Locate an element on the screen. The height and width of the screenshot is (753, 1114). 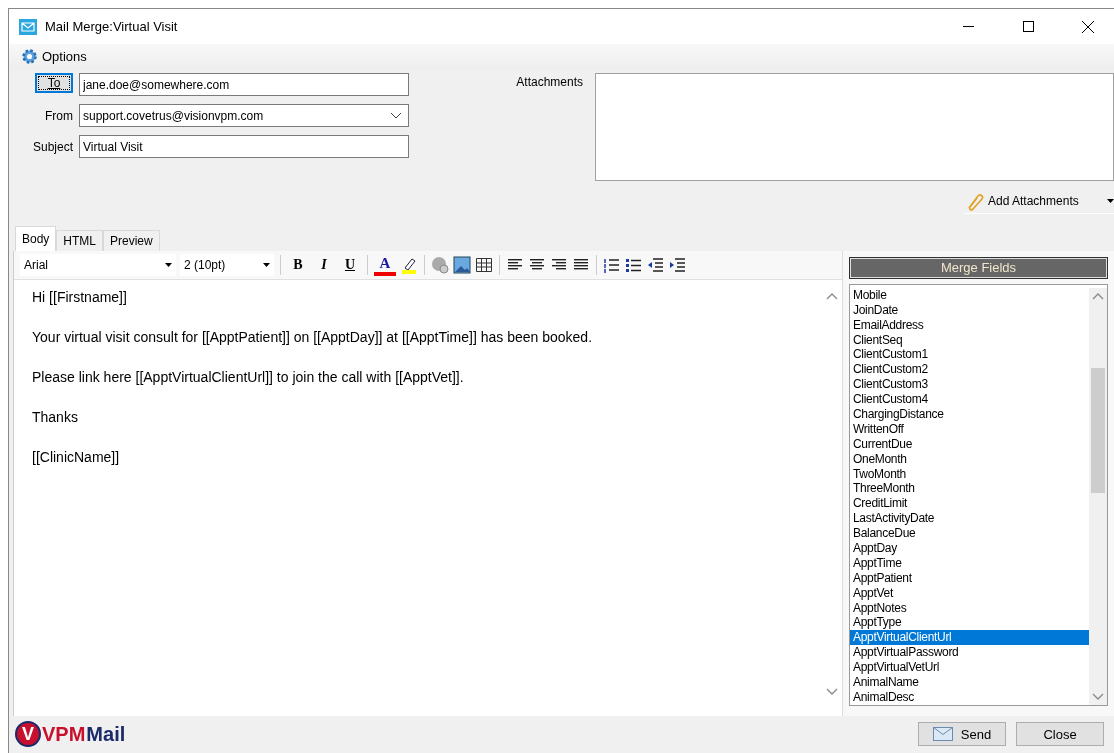
attachments-box is located at coordinates (854, 127).